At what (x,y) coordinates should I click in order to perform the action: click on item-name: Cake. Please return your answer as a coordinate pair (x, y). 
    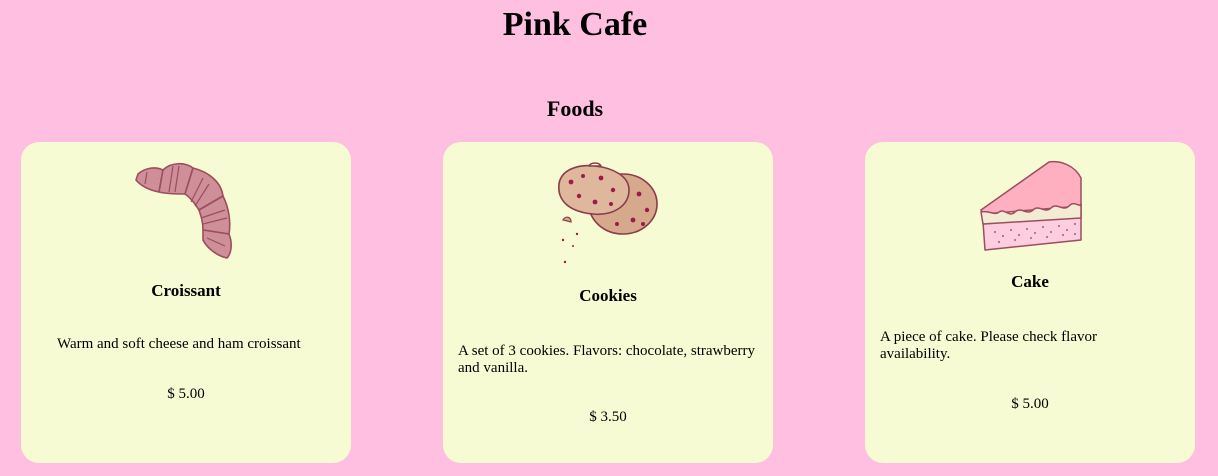
    Looking at the image, I should click on (1030, 281).